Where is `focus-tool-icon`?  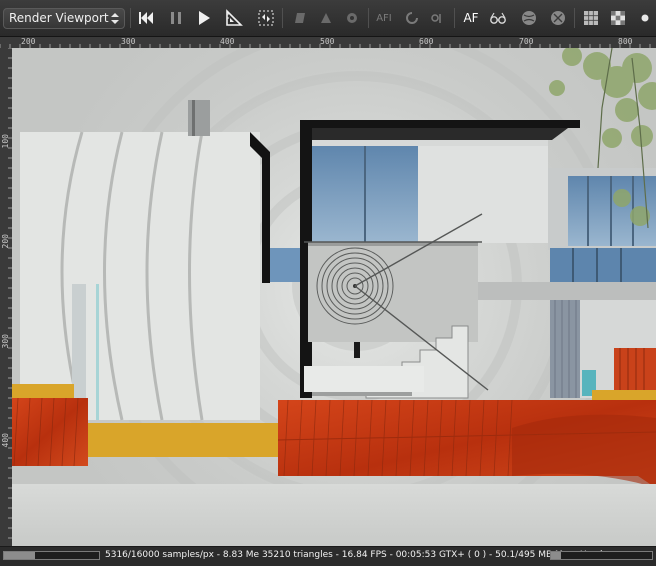 focus-tool-icon is located at coordinates (234, 17).